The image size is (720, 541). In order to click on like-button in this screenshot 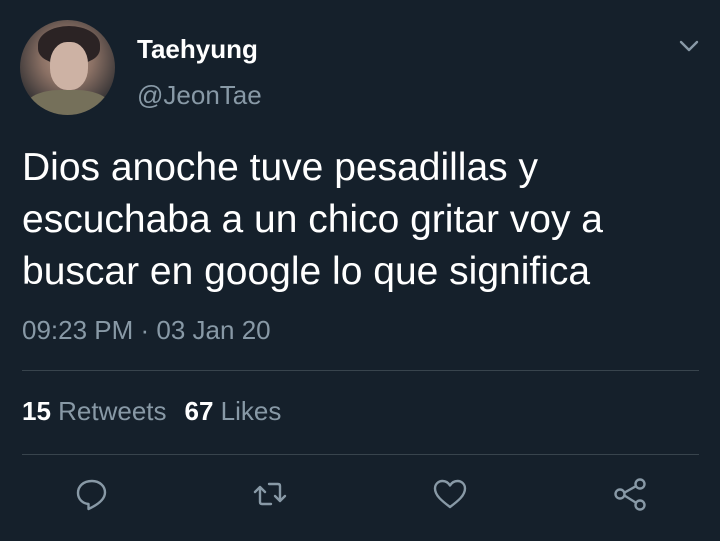, I will do `click(450, 494)`.